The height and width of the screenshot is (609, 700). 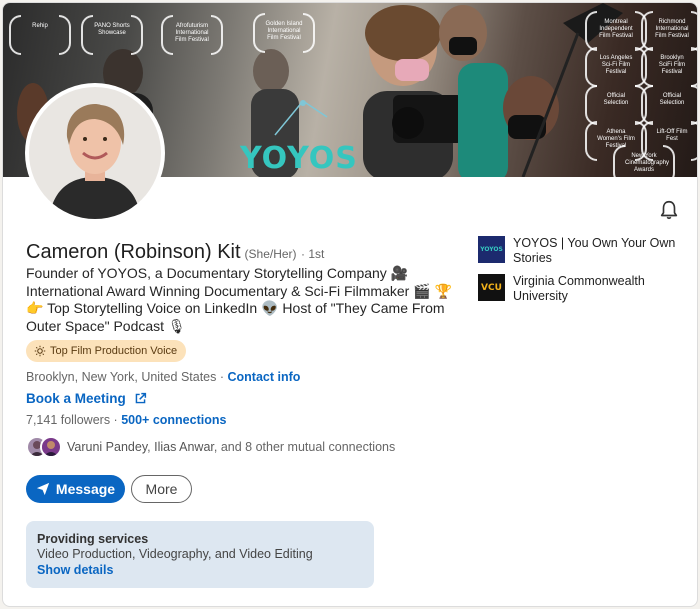 I want to click on more-button: More, so click(x=161, y=489).